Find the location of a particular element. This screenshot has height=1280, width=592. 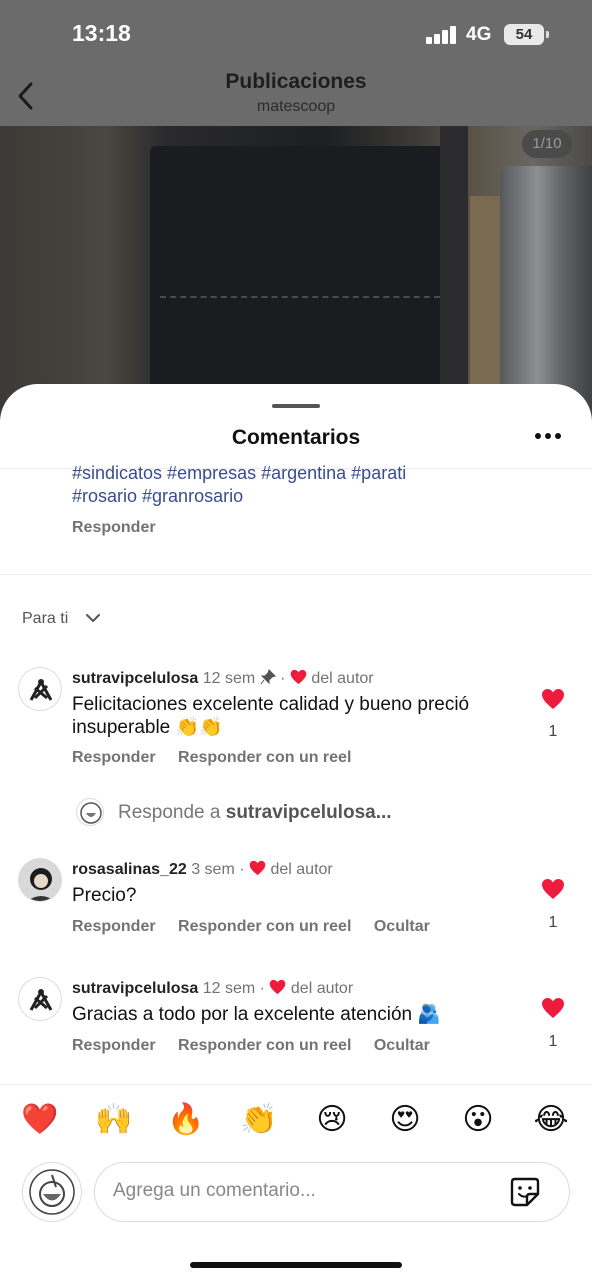

comment-text-line: insuperable 👏👏 is located at coordinates (147, 727).